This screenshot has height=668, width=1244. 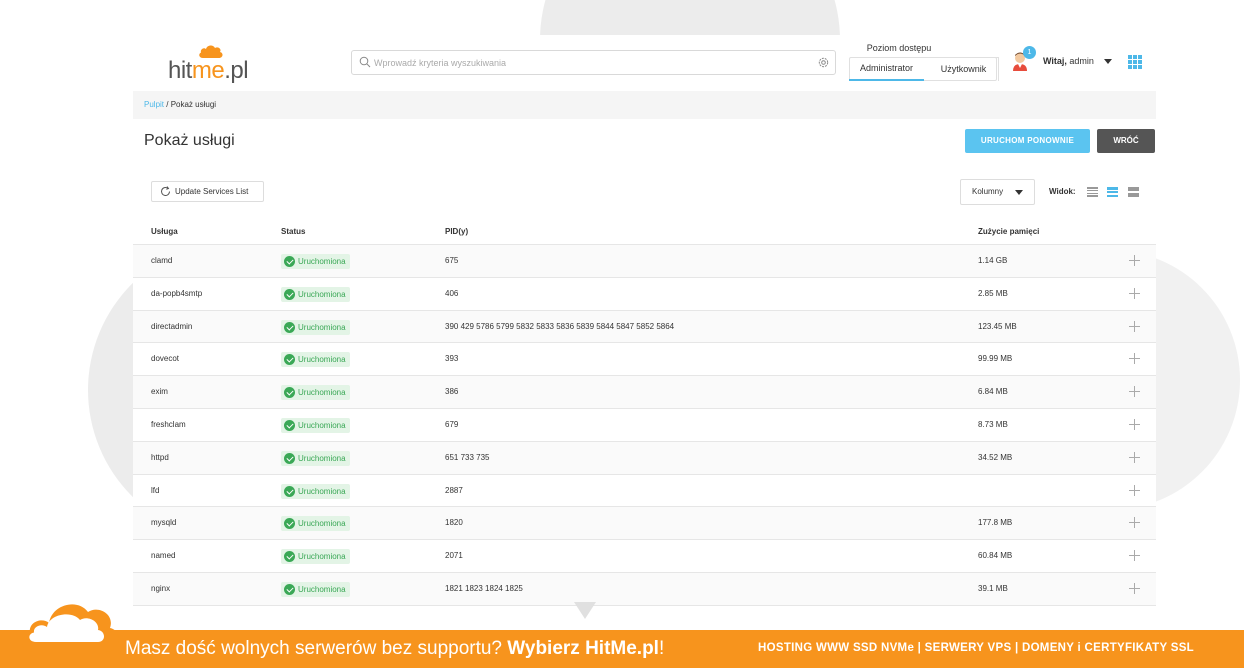 What do you see at coordinates (163, 556) in the screenshot?
I see `service-name: named` at bounding box center [163, 556].